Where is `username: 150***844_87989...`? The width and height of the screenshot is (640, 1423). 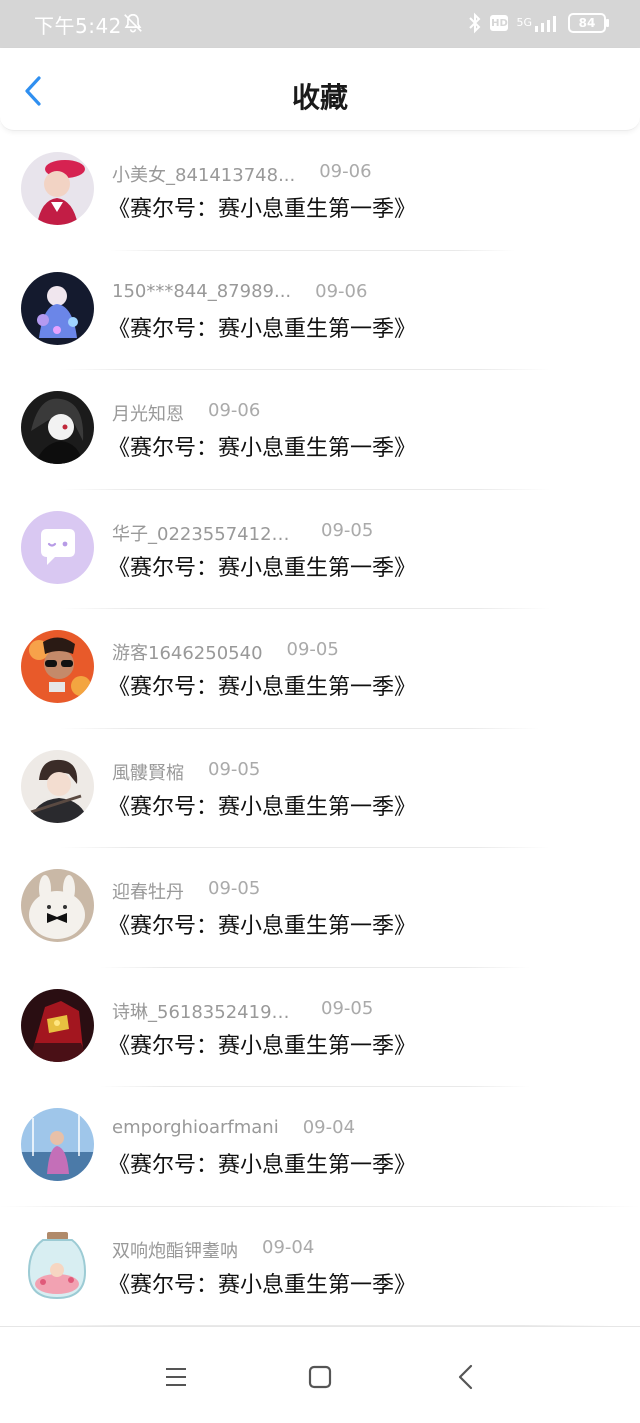
username: 150***844_87989... is located at coordinates (202, 291).